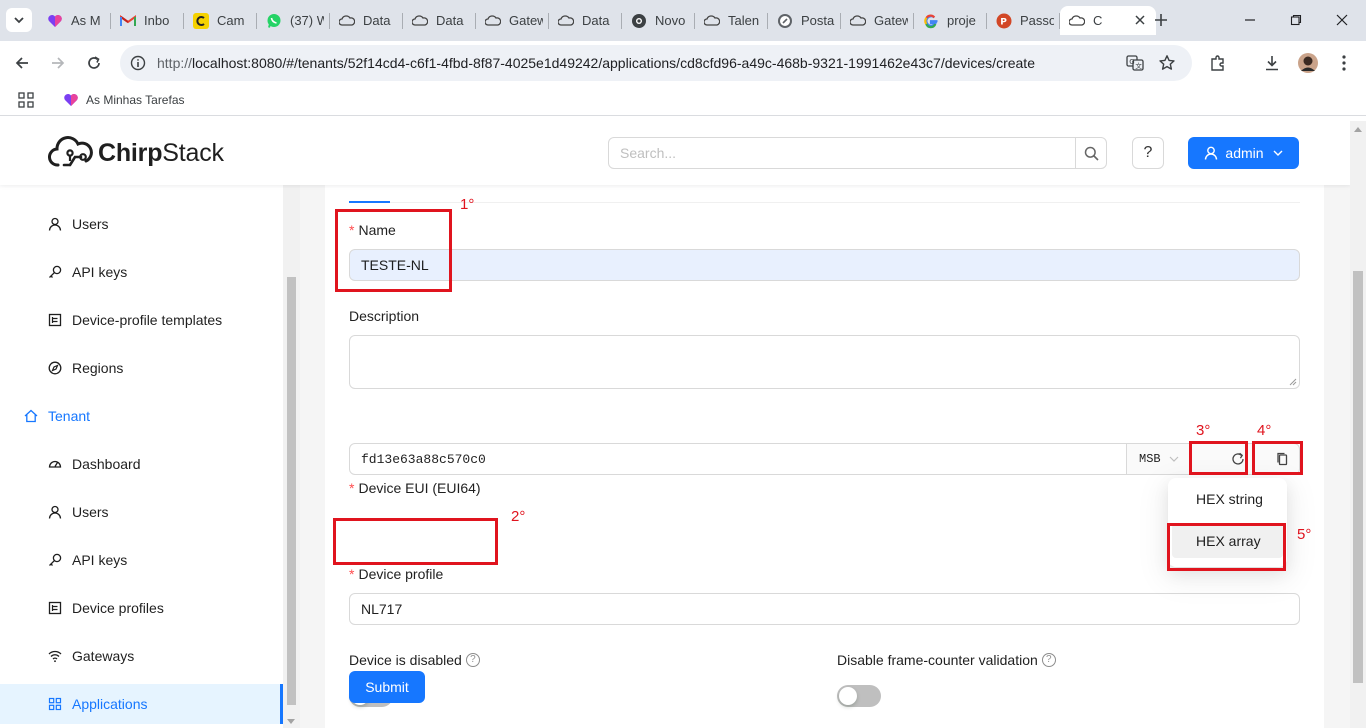 The width and height of the screenshot is (1366, 728). I want to click on sidebar-scrollbar, so click(291, 456).